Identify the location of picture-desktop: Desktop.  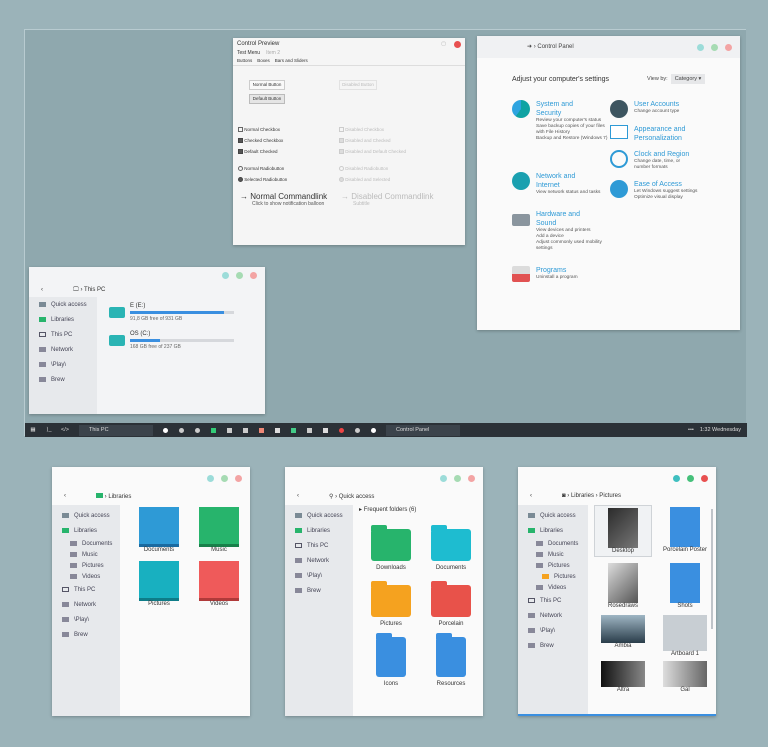
(623, 531).